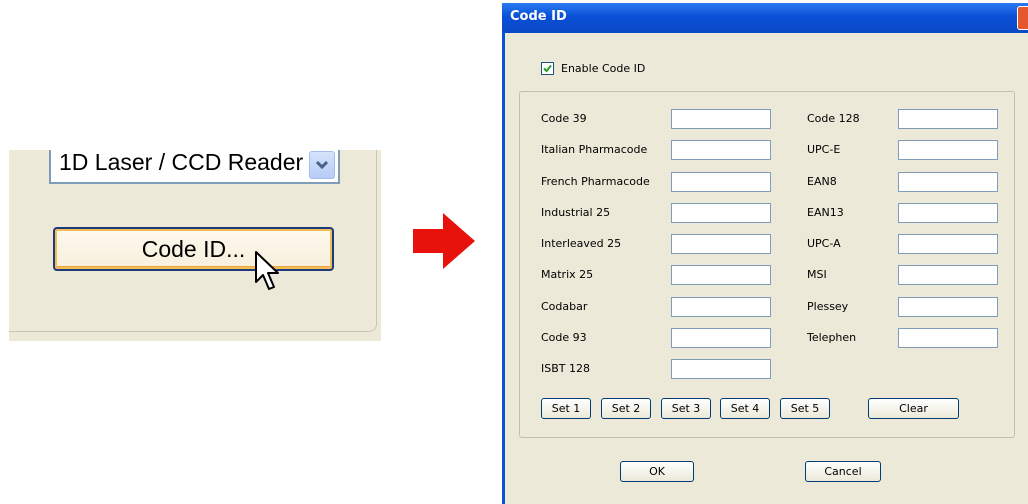 This screenshot has width=1028, height=504. Describe the element at coordinates (564, 337) in the screenshot. I see `left-field-label: Code 93` at that location.